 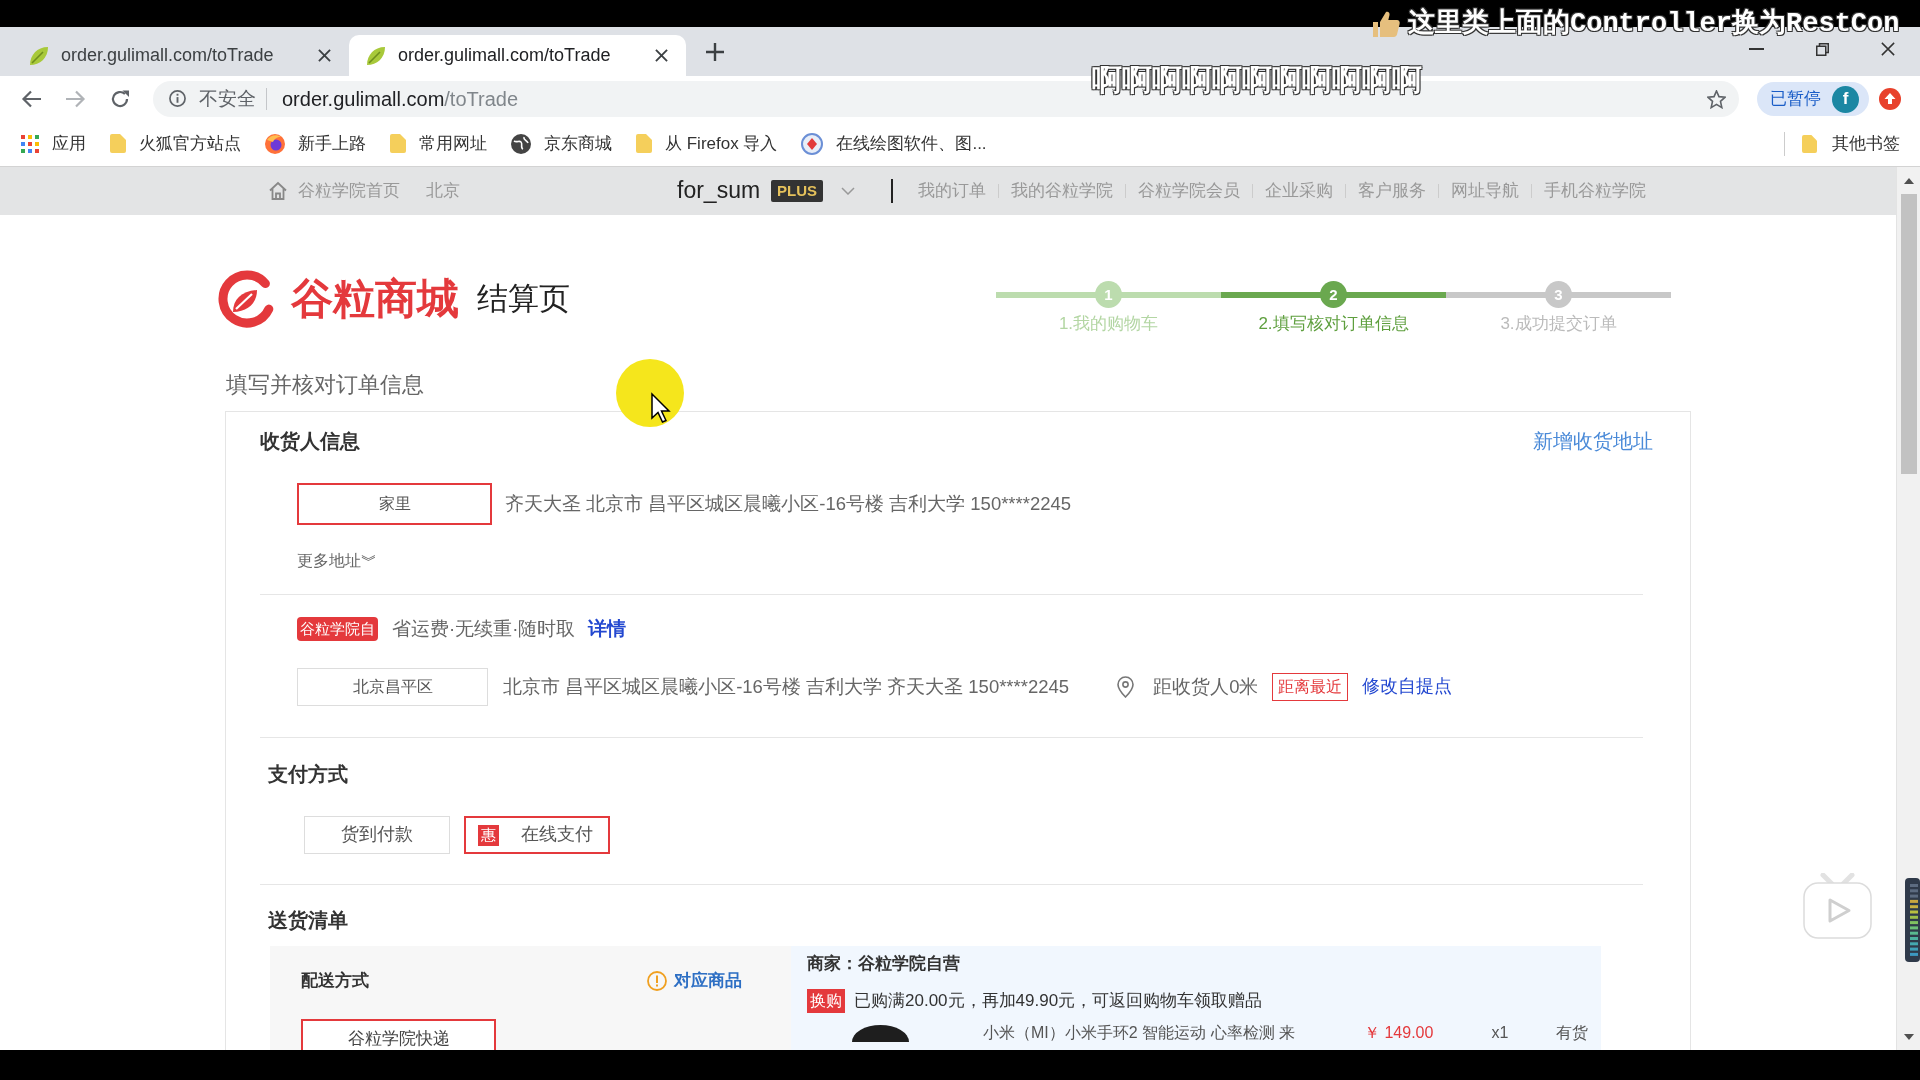 I want to click on cursor-highlight-icon, so click(x=650, y=393).